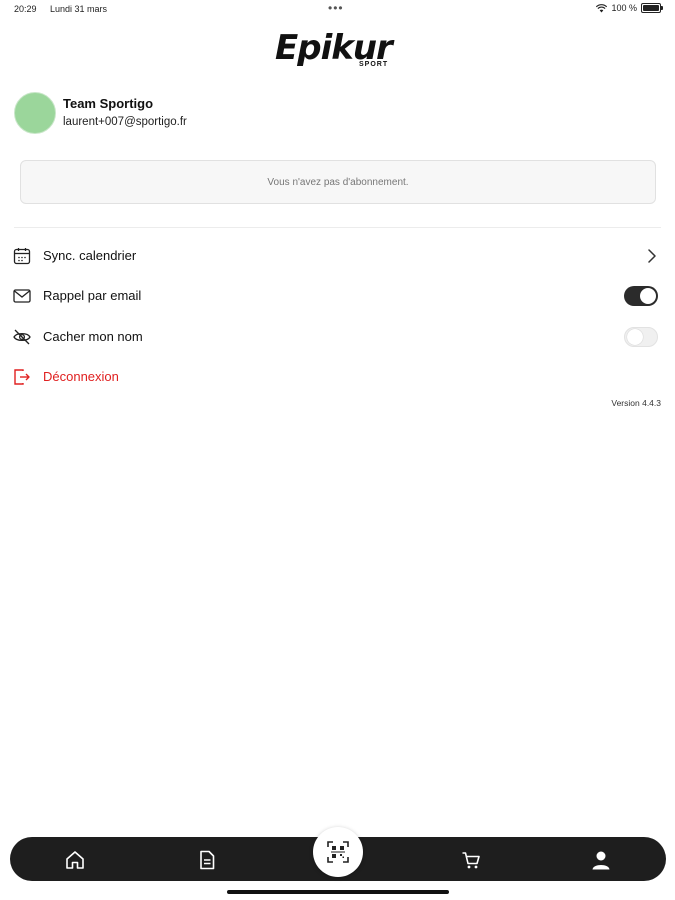 This screenshot has height=900, width=675. I want to click on status-right: 100 %, so click(629, 8).